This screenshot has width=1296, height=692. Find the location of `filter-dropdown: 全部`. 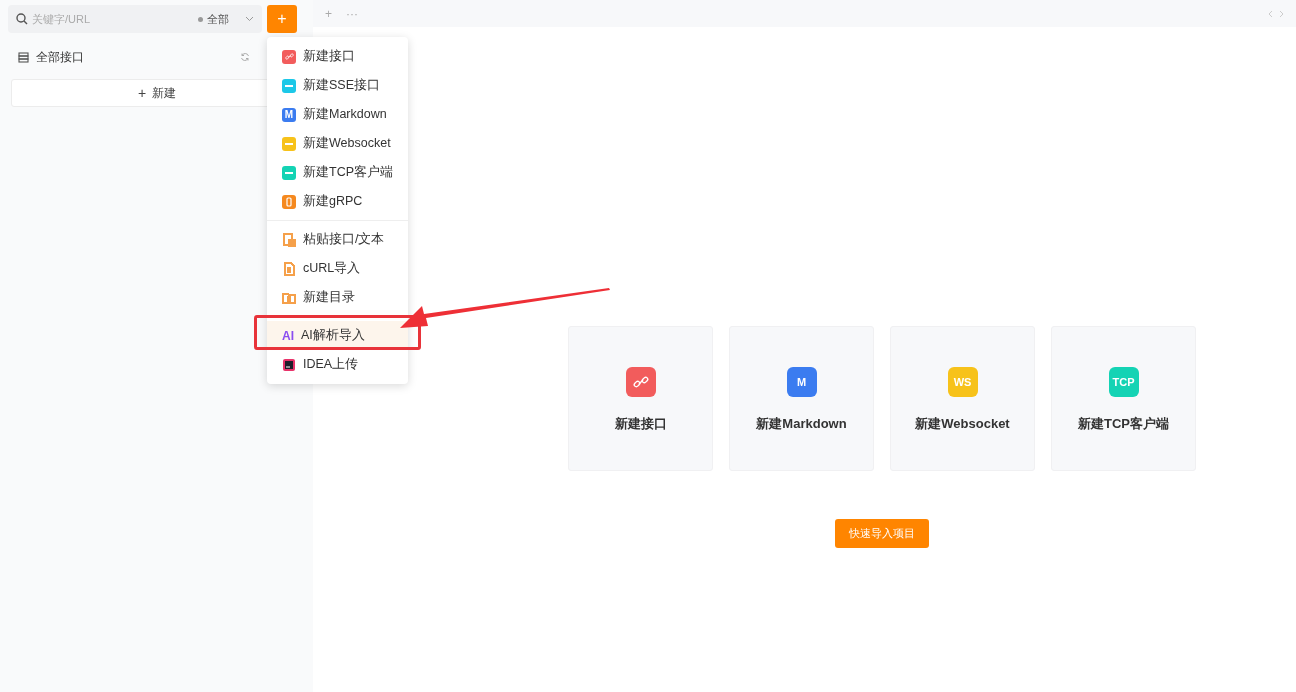

filter-dropdown: 全部 is located at coordinates (218, 19).